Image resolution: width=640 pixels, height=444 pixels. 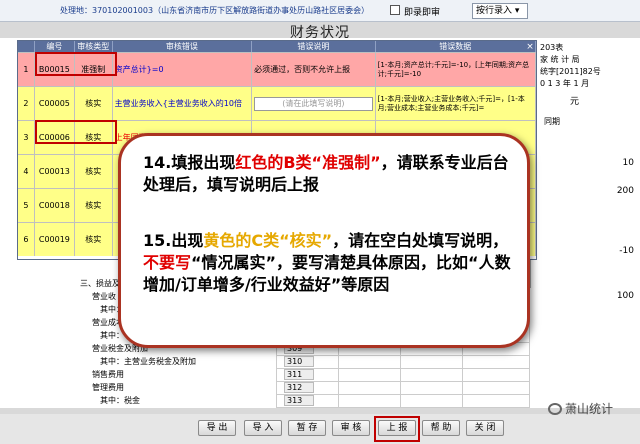 I want to click on action-bar: 导 出 导 入 暂 存 审 核 上 报 帮 助 关 闭, so click(x=320, y=429).